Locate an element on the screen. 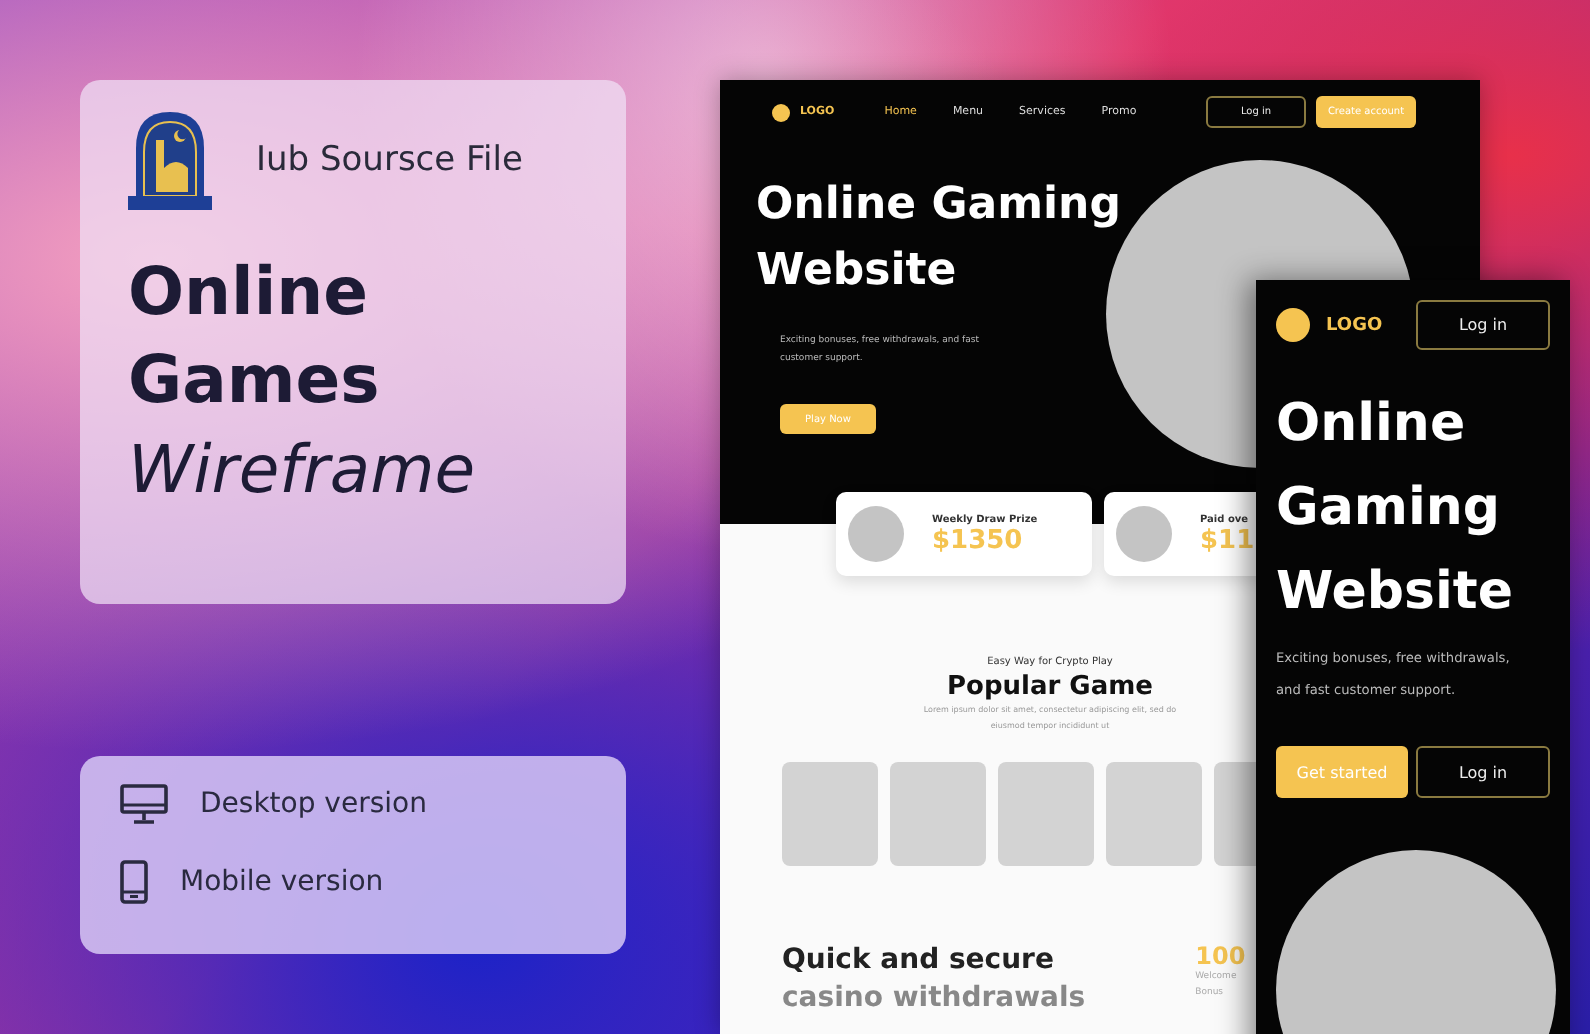  withdrawals-title: casino withdrawals is located at coordinates (934, 999).